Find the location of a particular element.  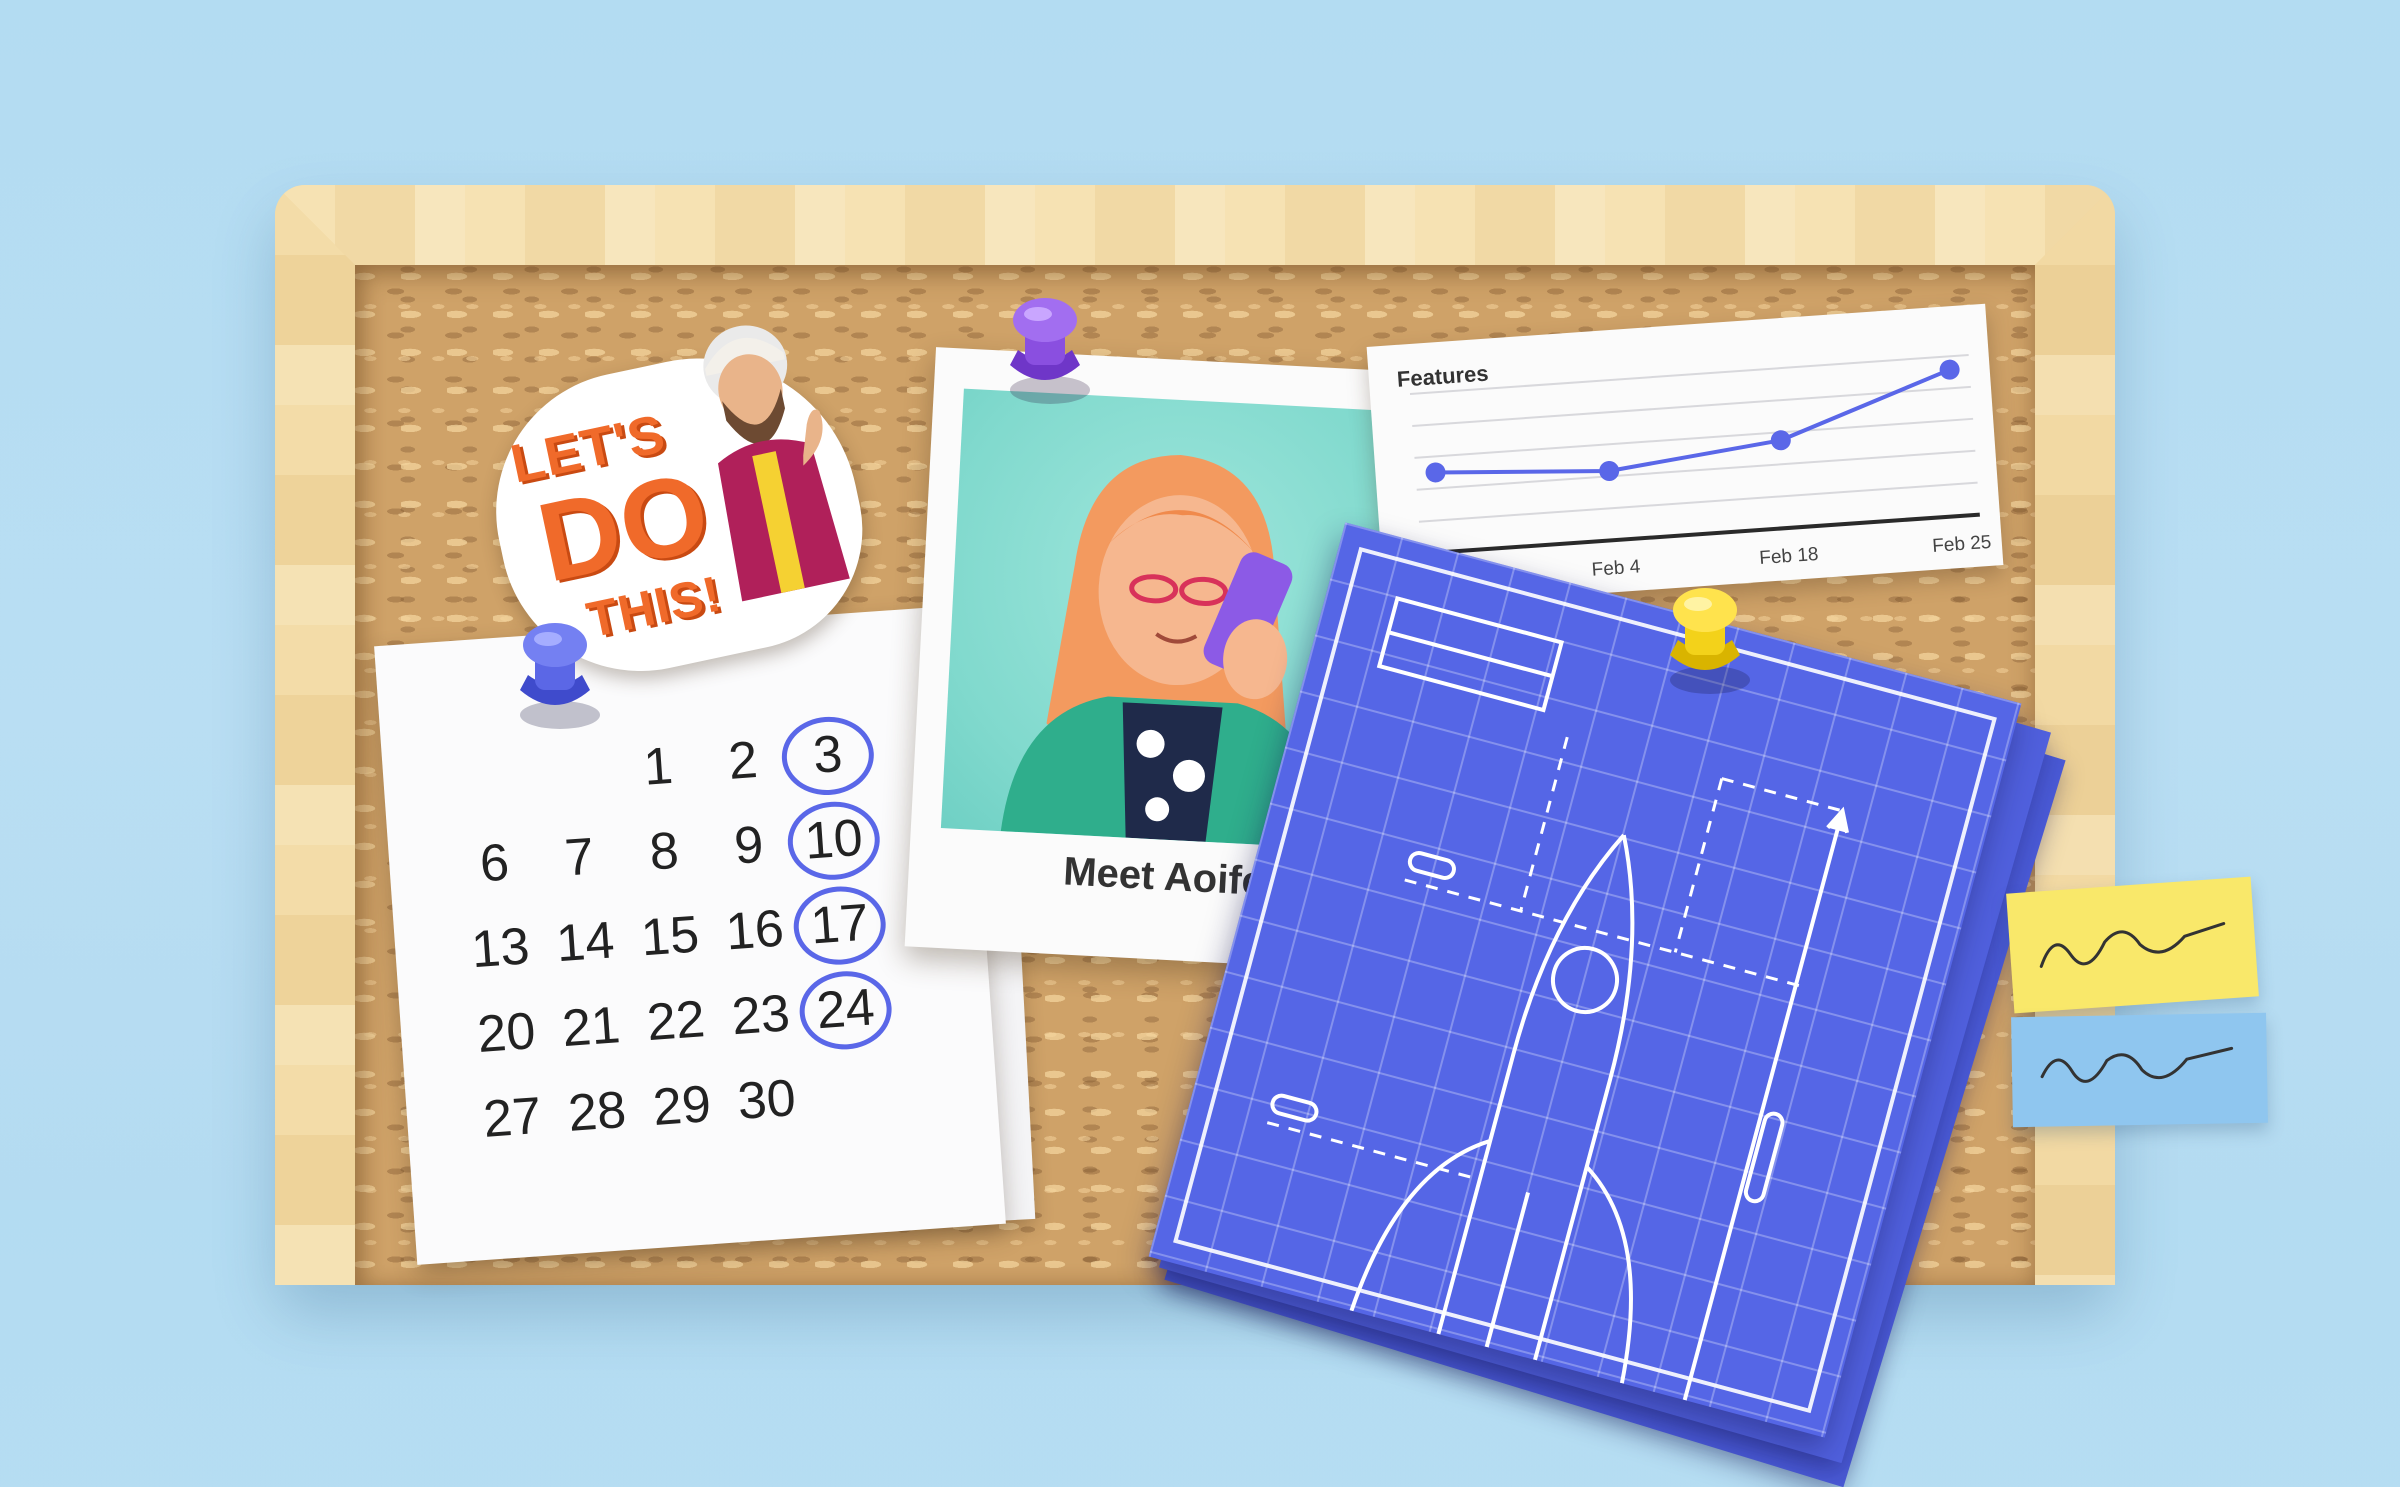

calendar-day: 23 is located at coordinates (760, 1015).